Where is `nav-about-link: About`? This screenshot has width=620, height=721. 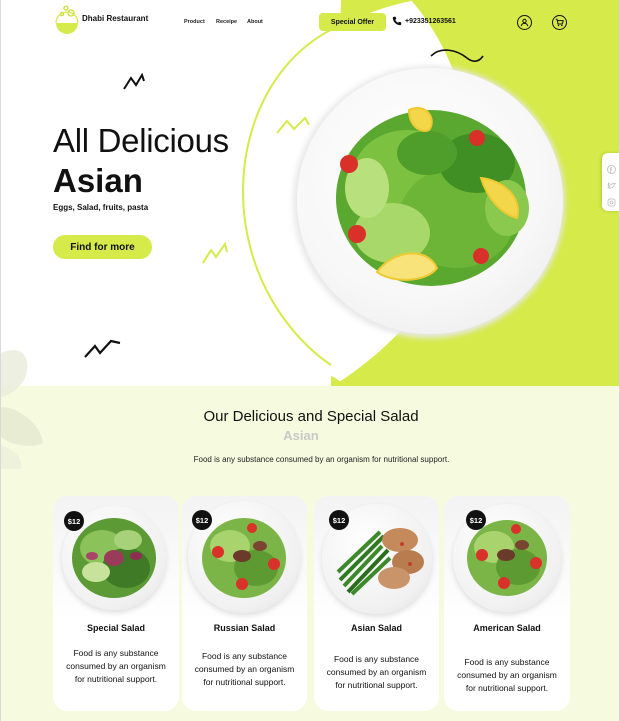
nav-about-link: About is located at coordinates (255, 22).